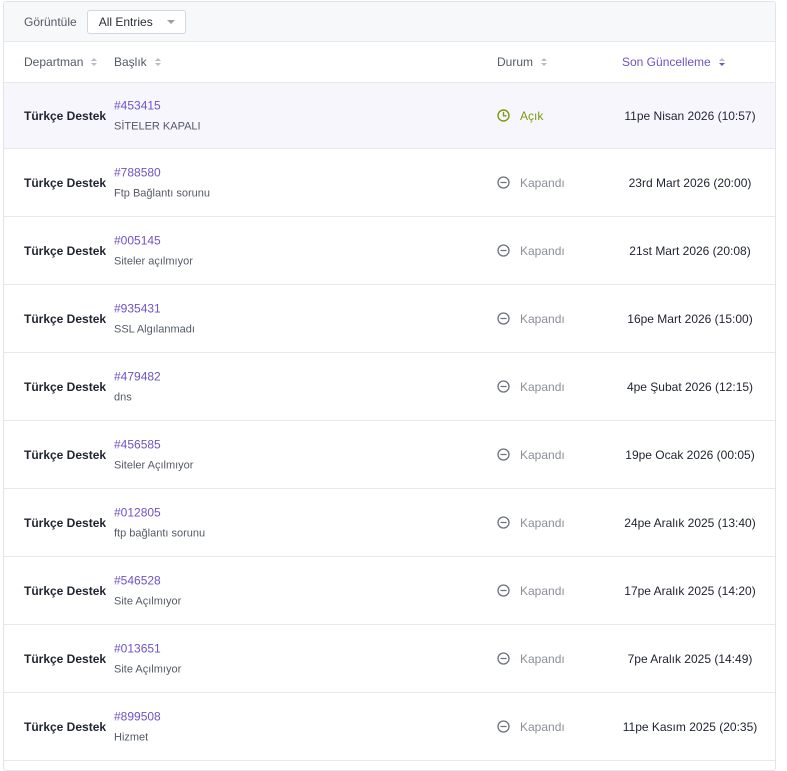 The width and height of the screenshot is (787, 771). I want to click on ticket-subject: Hizmet, so click(131, 737).